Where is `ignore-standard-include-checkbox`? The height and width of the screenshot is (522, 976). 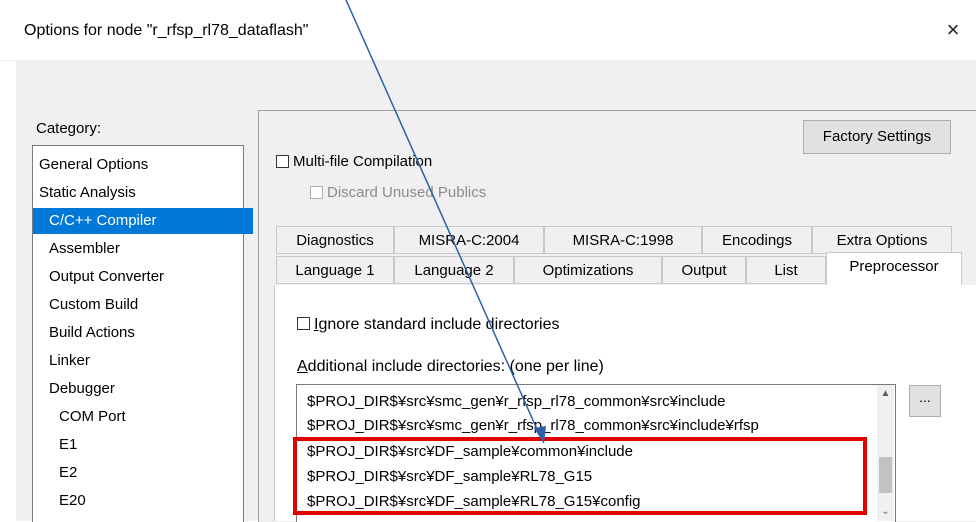 ignore-standard-include-checkbox is located at coordinates (303, 324).